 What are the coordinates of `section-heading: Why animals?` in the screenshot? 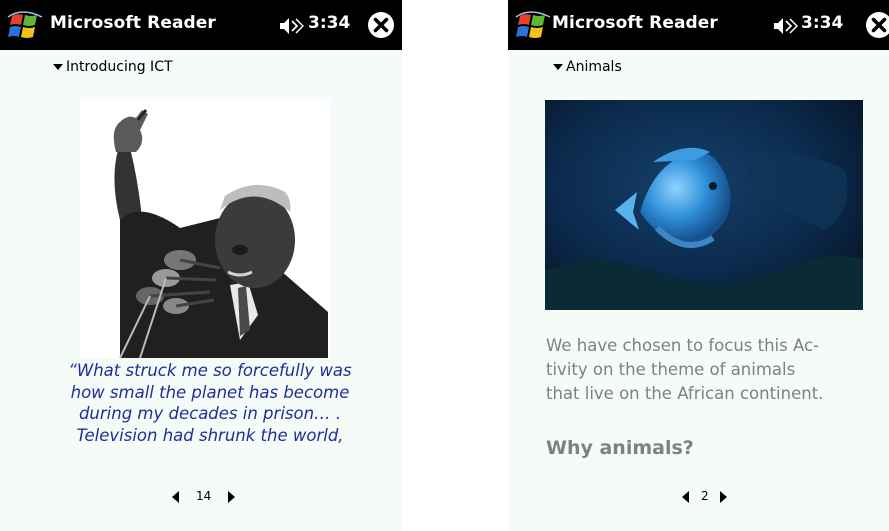 It's located at (620, 448).